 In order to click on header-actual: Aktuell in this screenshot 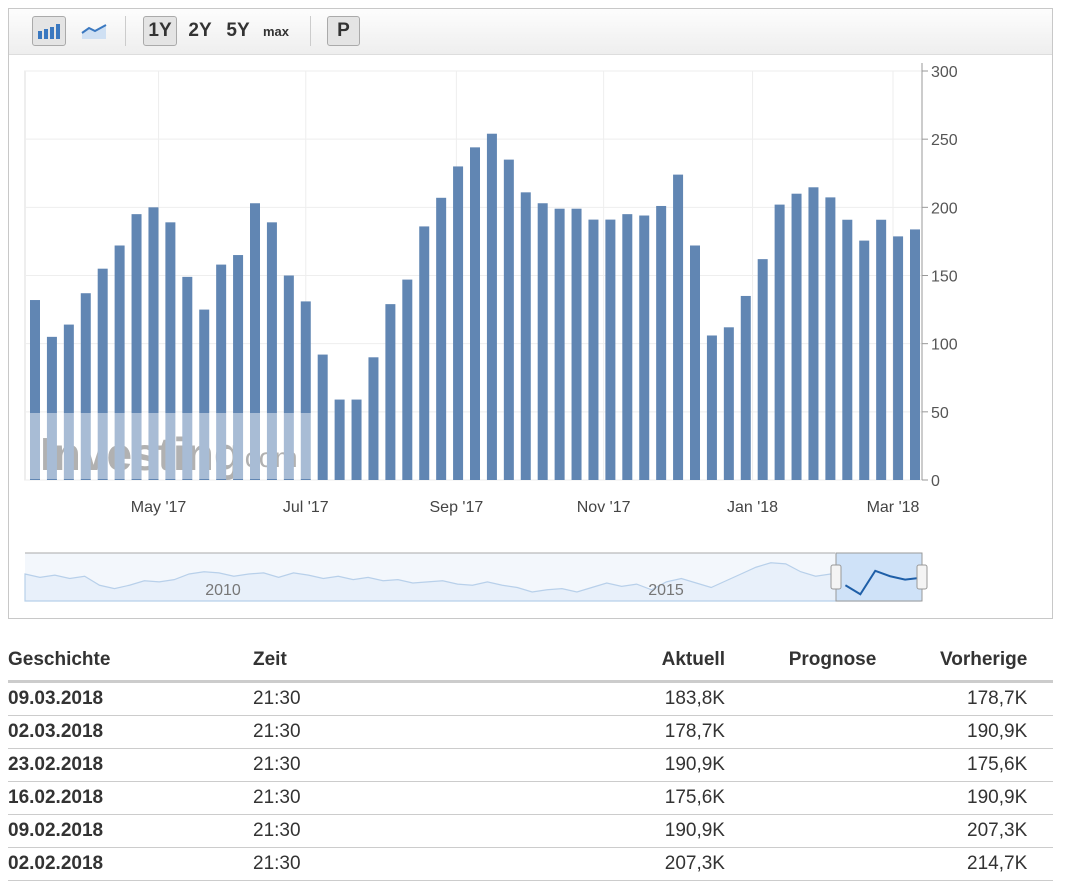, I will do `click(639, 661)`.